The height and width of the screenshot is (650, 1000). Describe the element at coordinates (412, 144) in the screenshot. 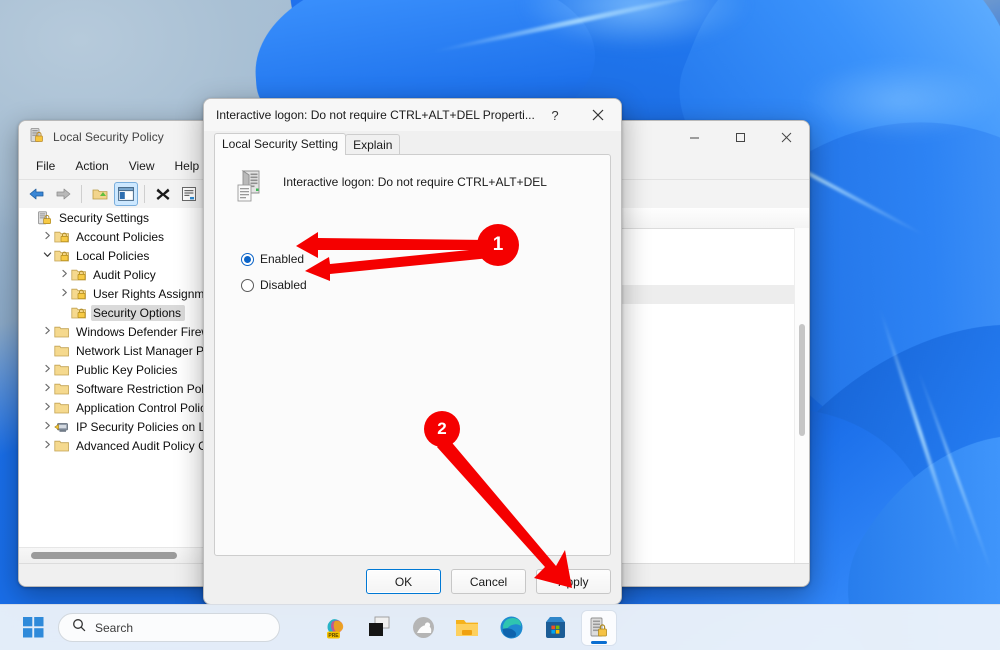

I see `dialog-tab-strip: Local Security Setting Explain` at that location.